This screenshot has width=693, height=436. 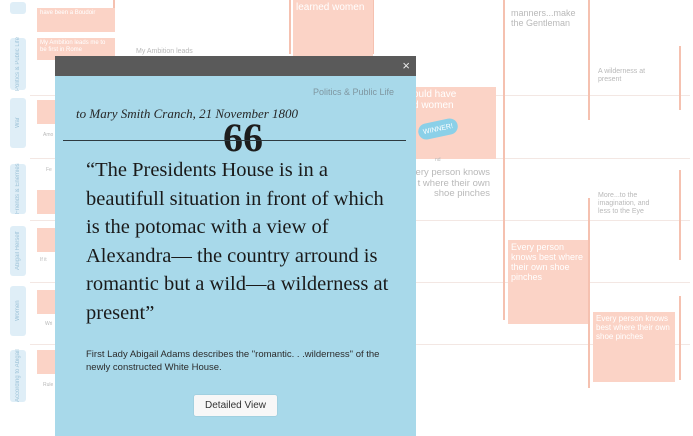 I want to click on quote-snippet: nd, so click(x=438, y=160).